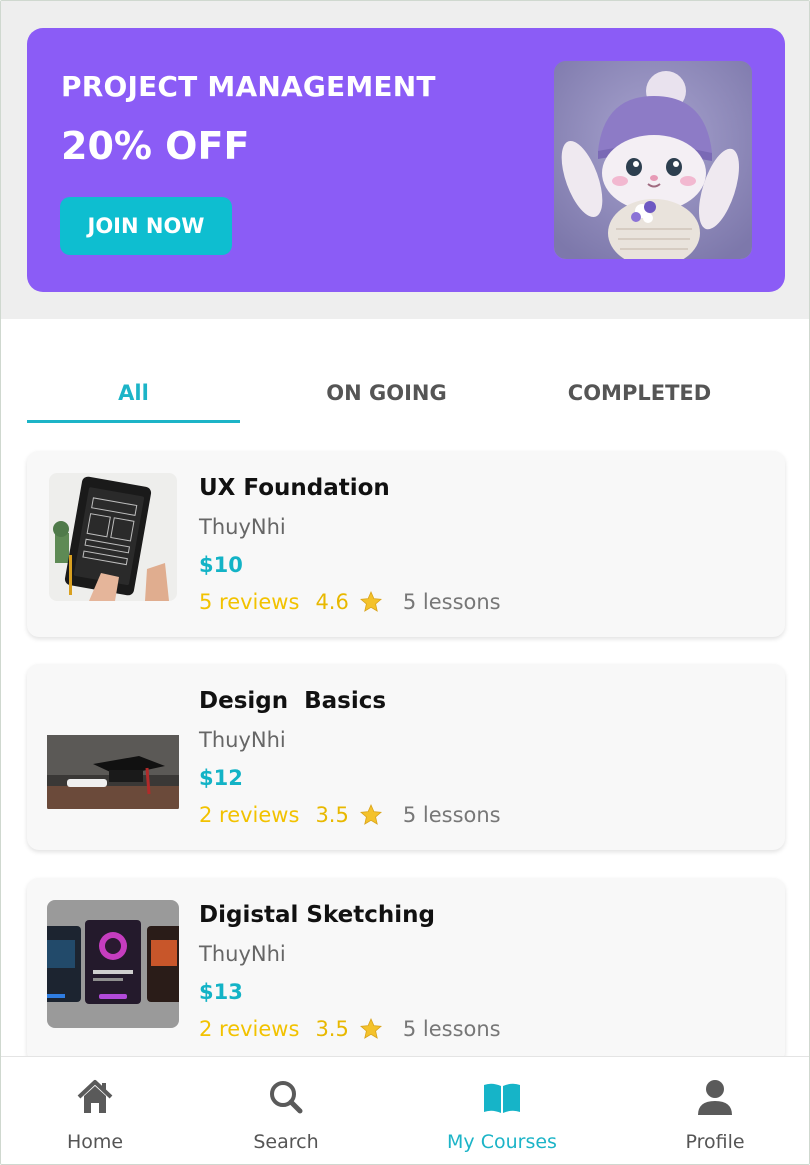 The height and width of the screenshot is (1165, 810). What do you see at coordinates (293, 701) in the screenshot?
I see `course-title: Design Basics` at bounding box center [293, 701].